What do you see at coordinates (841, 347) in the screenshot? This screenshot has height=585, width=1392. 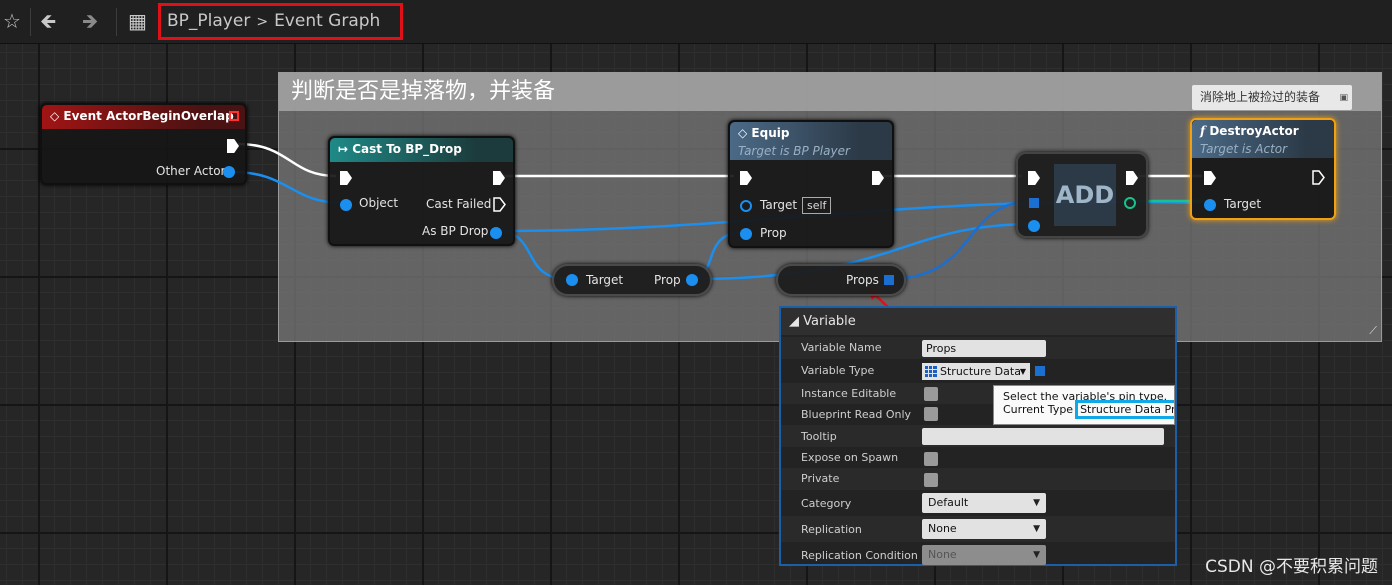 I see `label-variable-name: Variable Name` at bounding box center [841, 347].